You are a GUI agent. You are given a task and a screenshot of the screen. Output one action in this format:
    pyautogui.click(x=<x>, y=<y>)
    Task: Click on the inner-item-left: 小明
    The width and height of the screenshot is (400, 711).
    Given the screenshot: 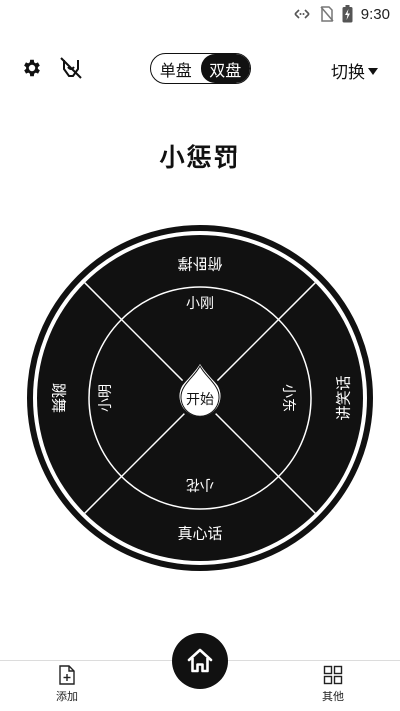 What is the action you would take?
    pyautogui.click(x=106, y=398)
    